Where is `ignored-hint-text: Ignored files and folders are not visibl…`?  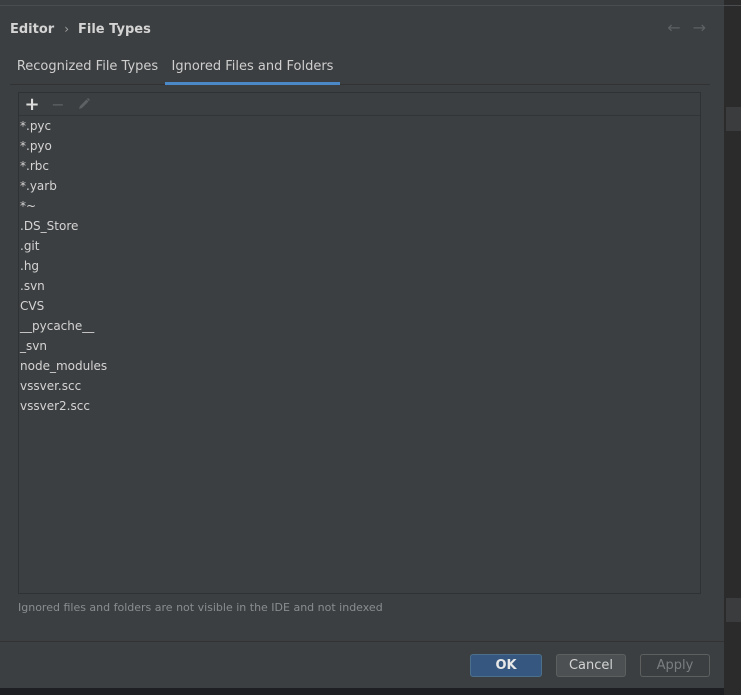
ignored-hint-text: Ignored files and folders are not visibl… is located at coordinates (200, 607).